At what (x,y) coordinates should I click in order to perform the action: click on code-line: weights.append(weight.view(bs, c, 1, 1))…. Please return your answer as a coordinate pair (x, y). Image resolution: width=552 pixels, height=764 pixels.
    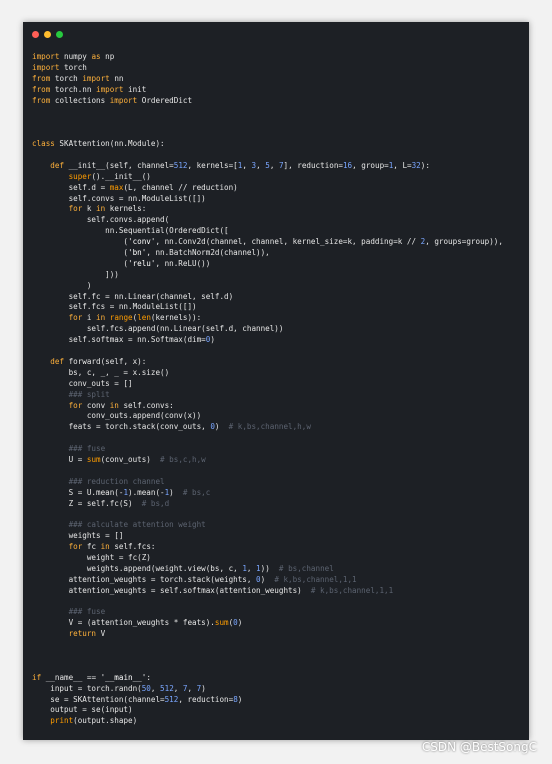
    Looking at the image, I should click on (183, 568).